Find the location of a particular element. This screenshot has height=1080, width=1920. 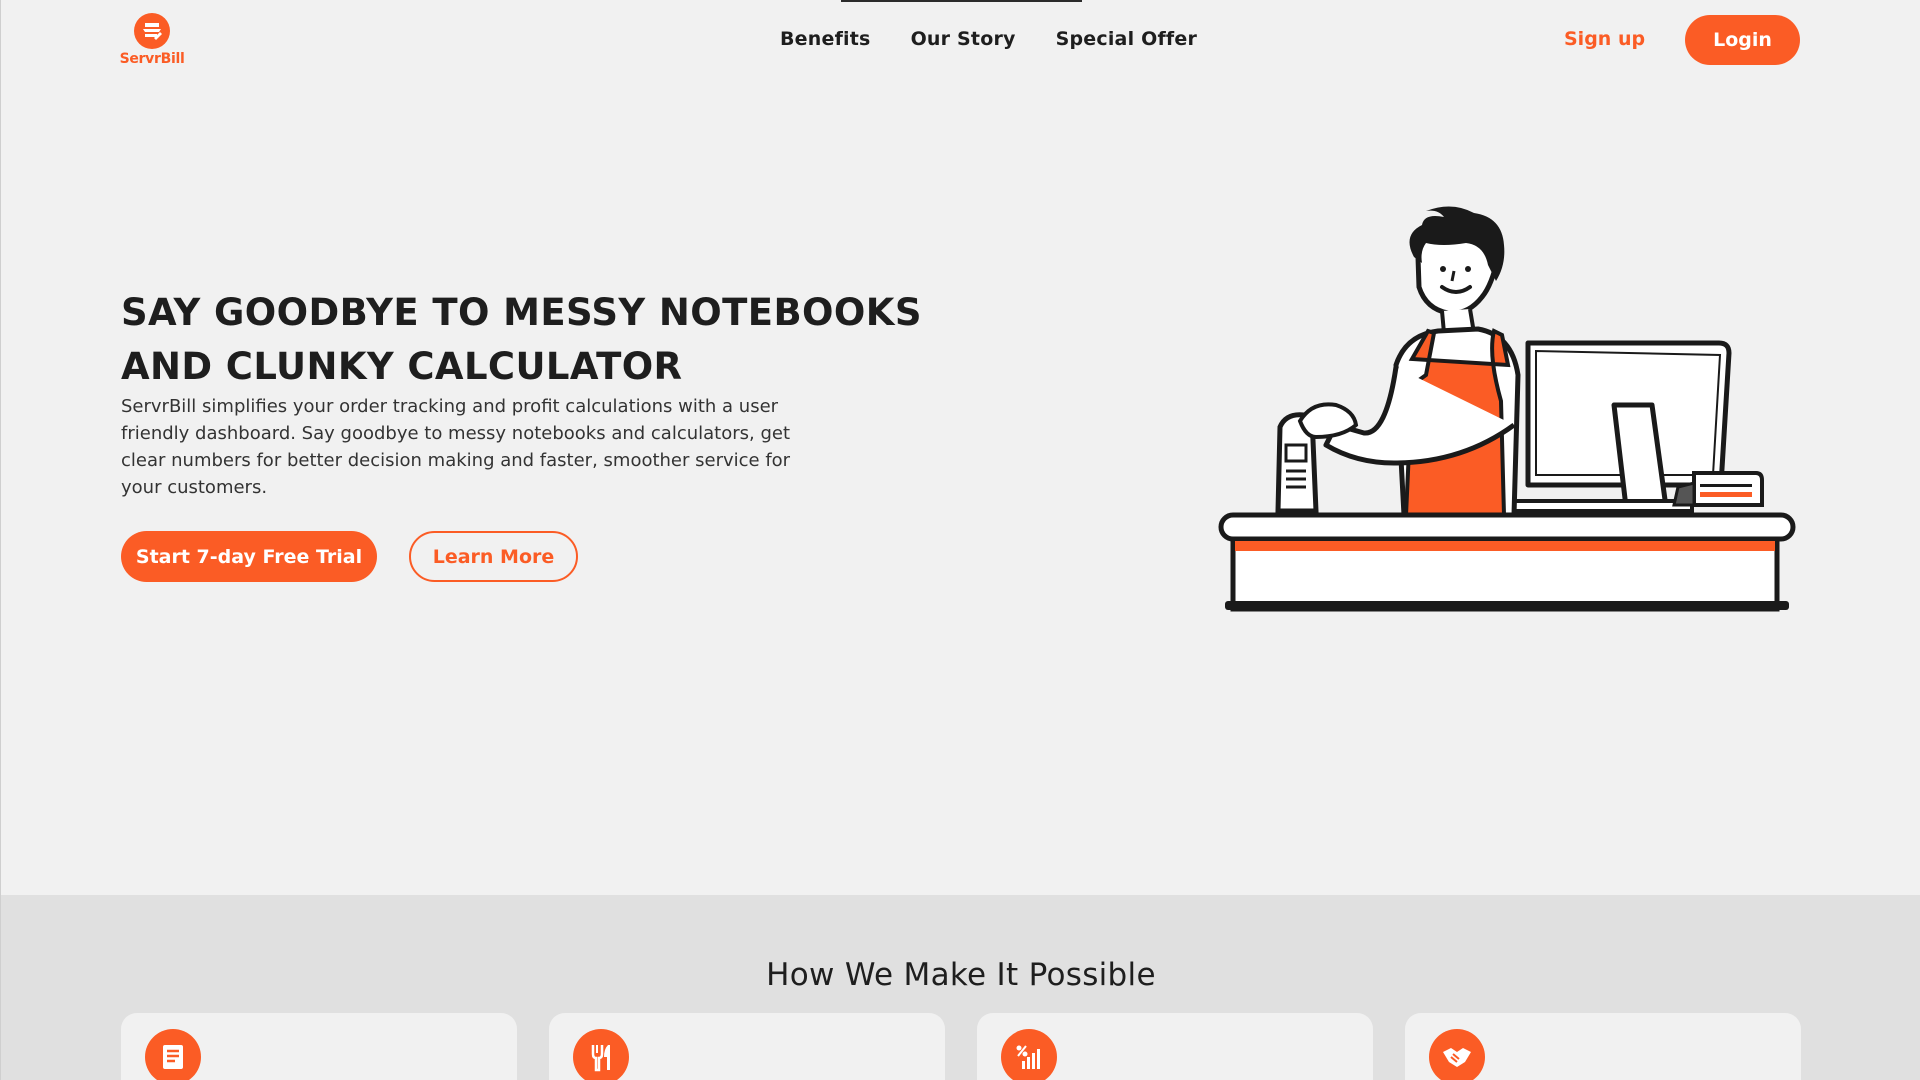

login-button: Login is located at coordinates (1742, 40).